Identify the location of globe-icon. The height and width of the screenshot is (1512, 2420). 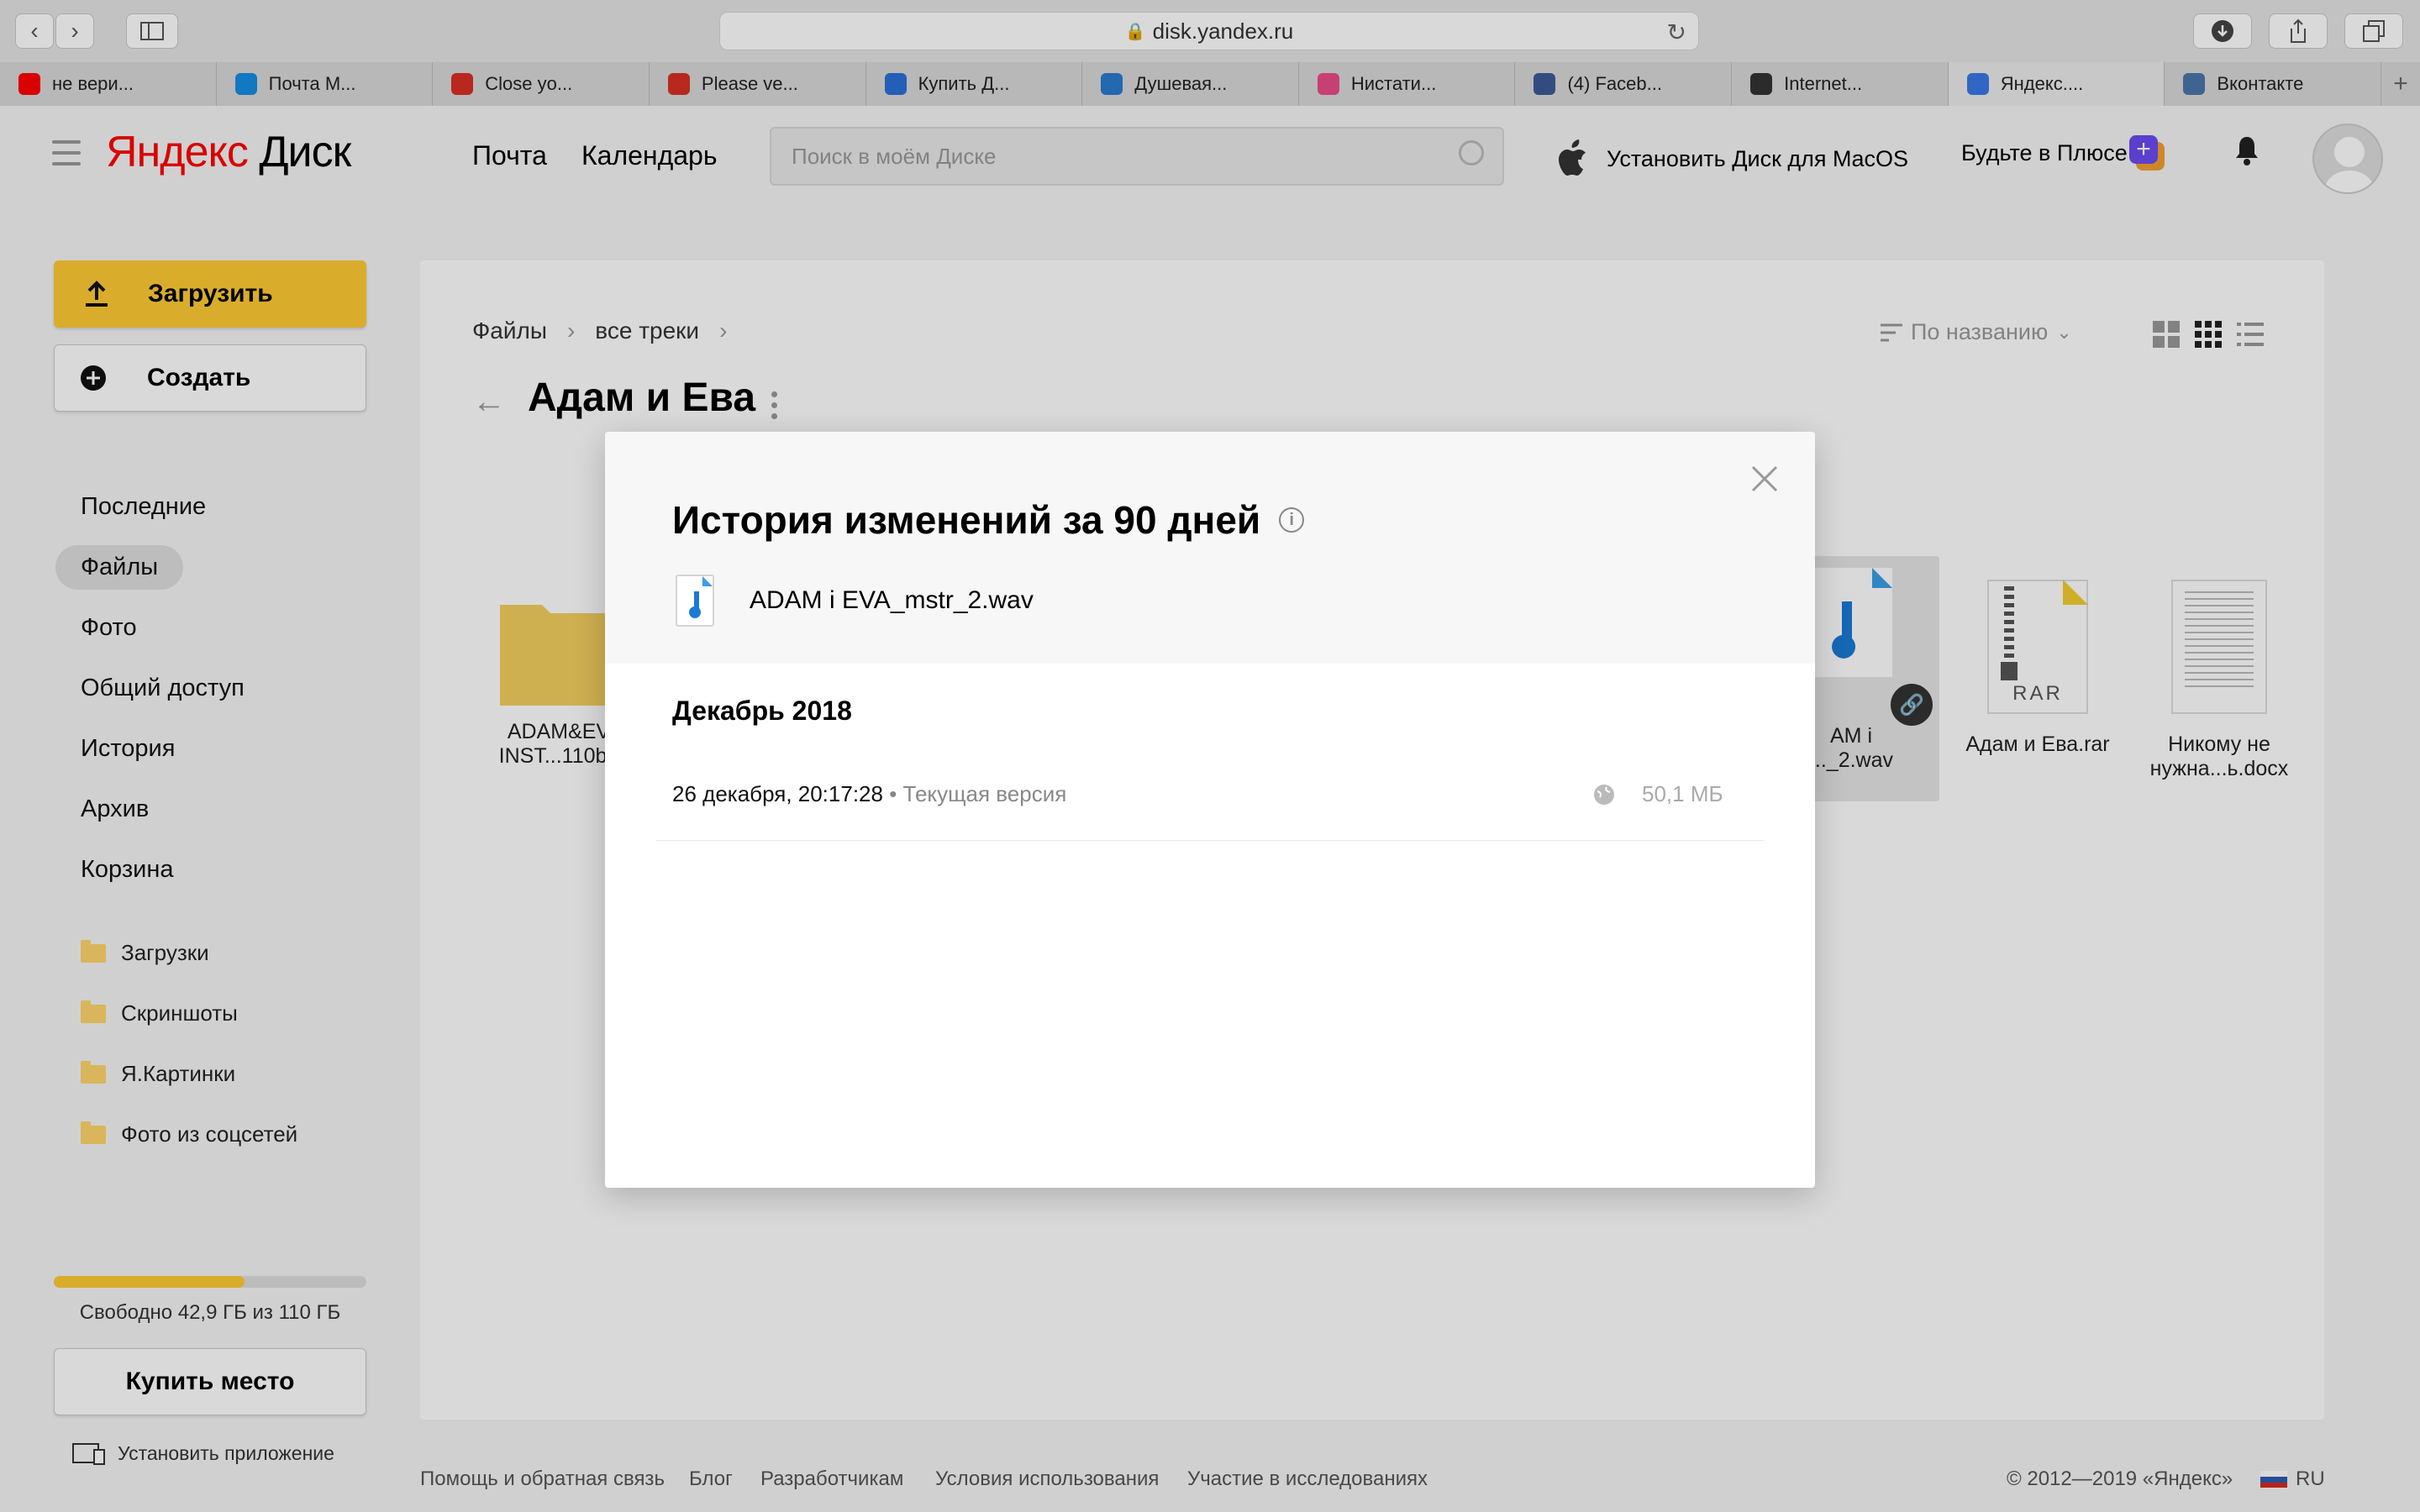
(1604, 794).